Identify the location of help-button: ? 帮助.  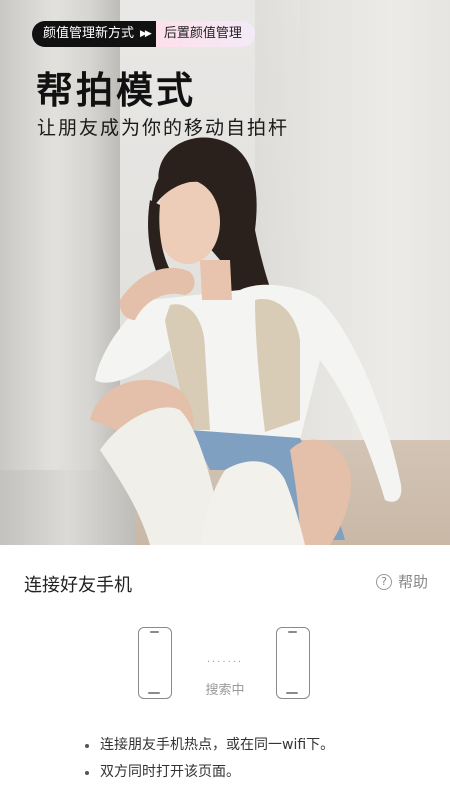
(401, 581).